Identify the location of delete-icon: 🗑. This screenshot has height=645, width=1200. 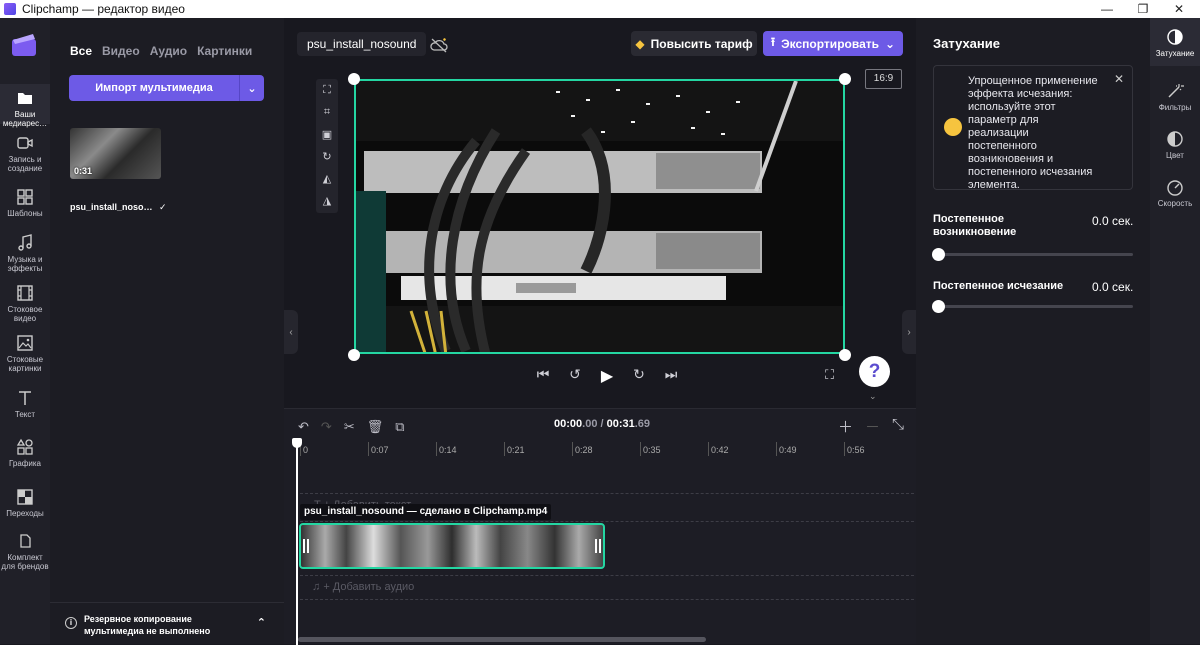
(375, 427).